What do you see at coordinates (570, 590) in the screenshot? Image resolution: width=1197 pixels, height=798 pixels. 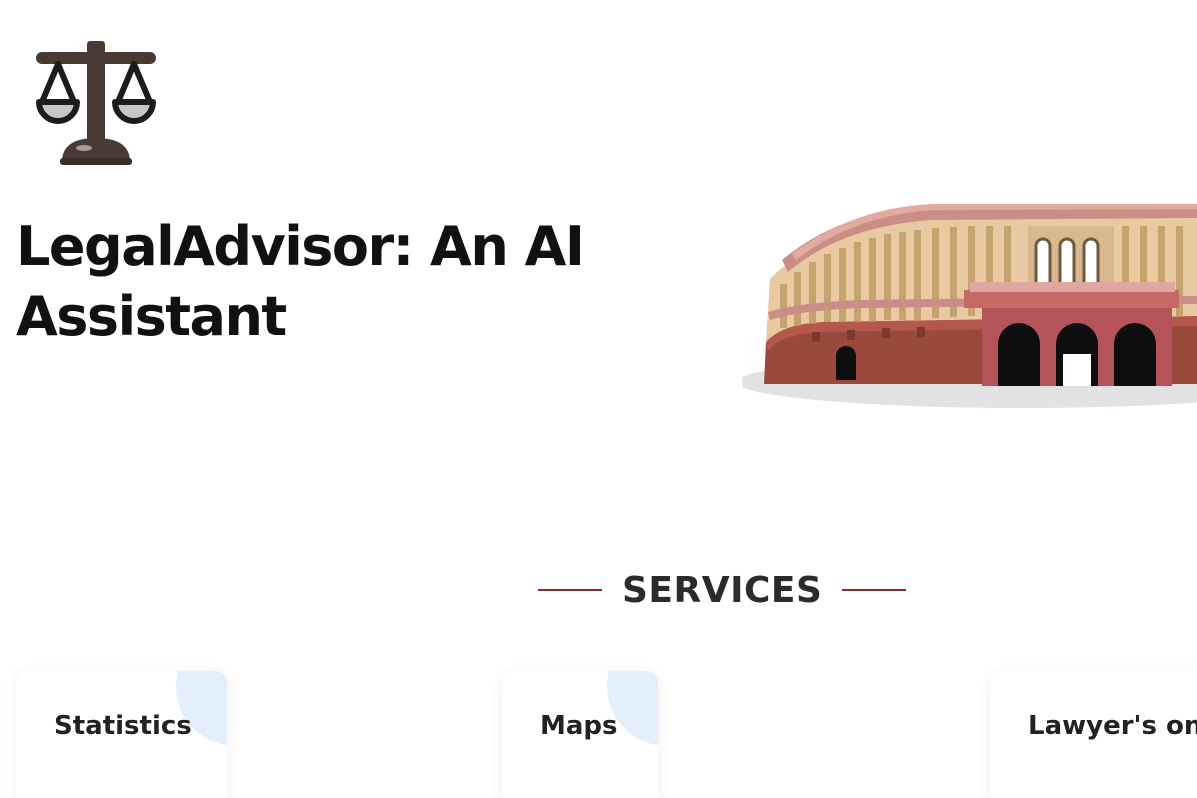 I see `heading-divider-left` at bounding box center [570, 590].